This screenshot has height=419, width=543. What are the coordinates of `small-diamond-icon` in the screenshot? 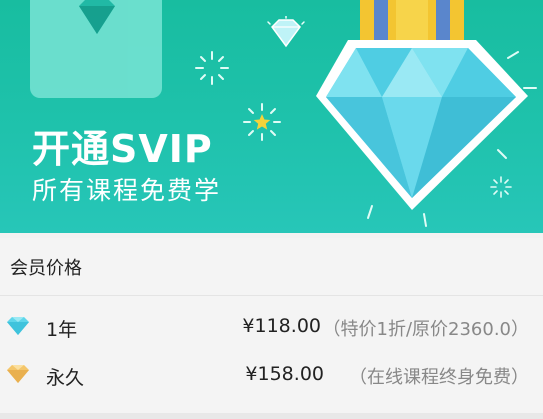 It's located at (286, 32).